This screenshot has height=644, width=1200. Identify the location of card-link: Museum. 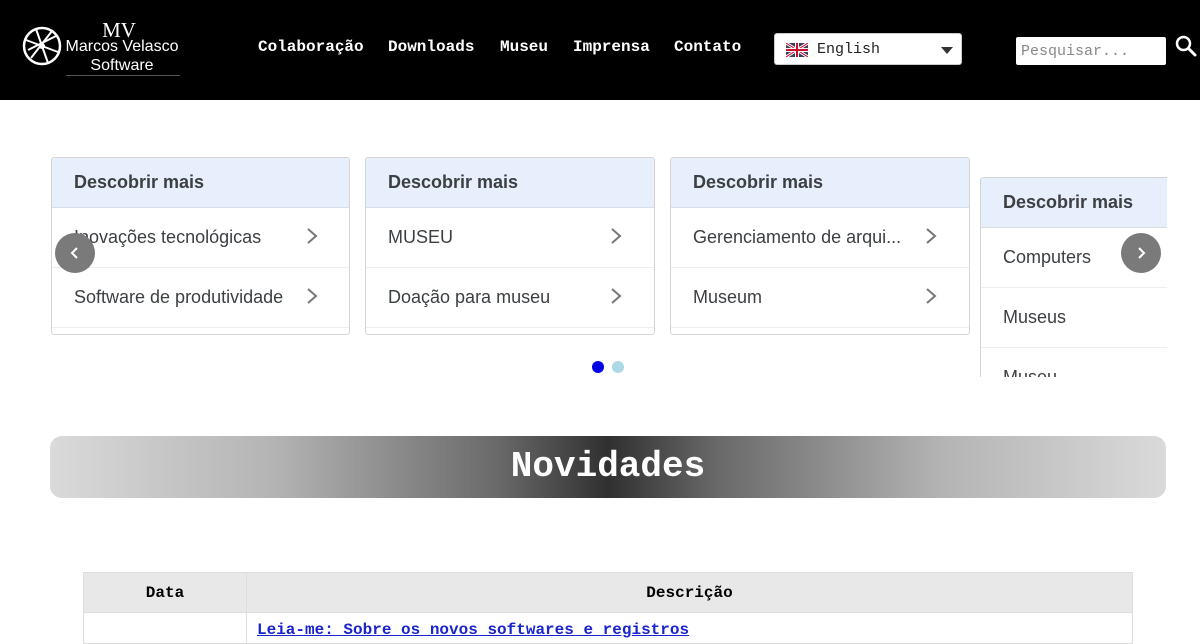
(820, 298).